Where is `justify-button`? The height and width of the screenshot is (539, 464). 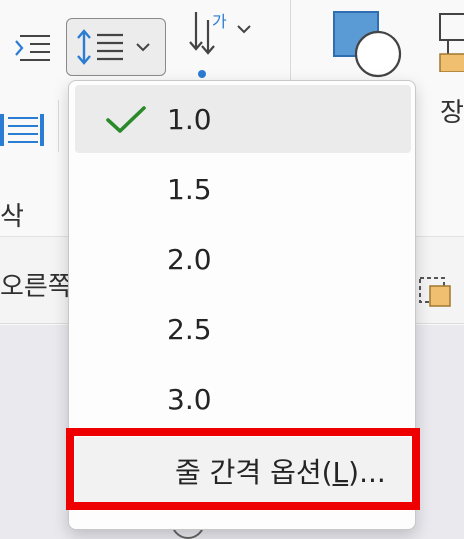 justify-button is located at coordinates (24, 130).